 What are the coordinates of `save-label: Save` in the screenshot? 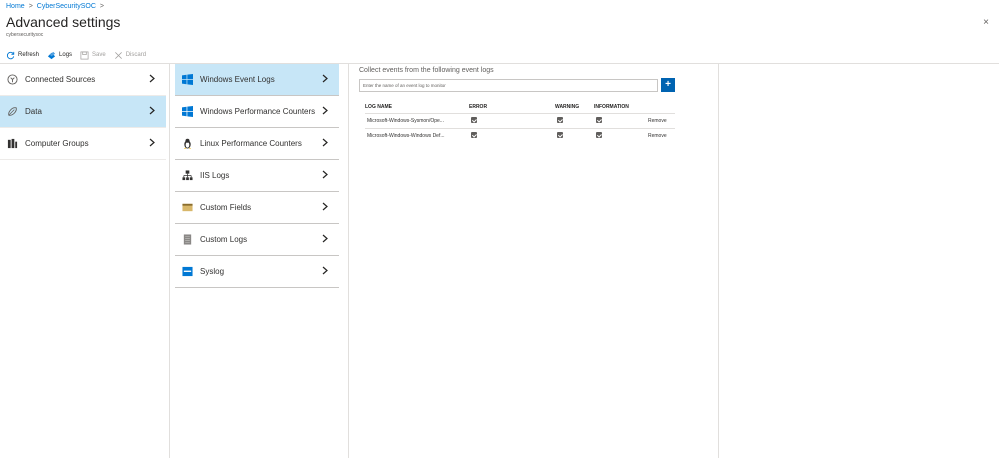 It's located at (99, 55).